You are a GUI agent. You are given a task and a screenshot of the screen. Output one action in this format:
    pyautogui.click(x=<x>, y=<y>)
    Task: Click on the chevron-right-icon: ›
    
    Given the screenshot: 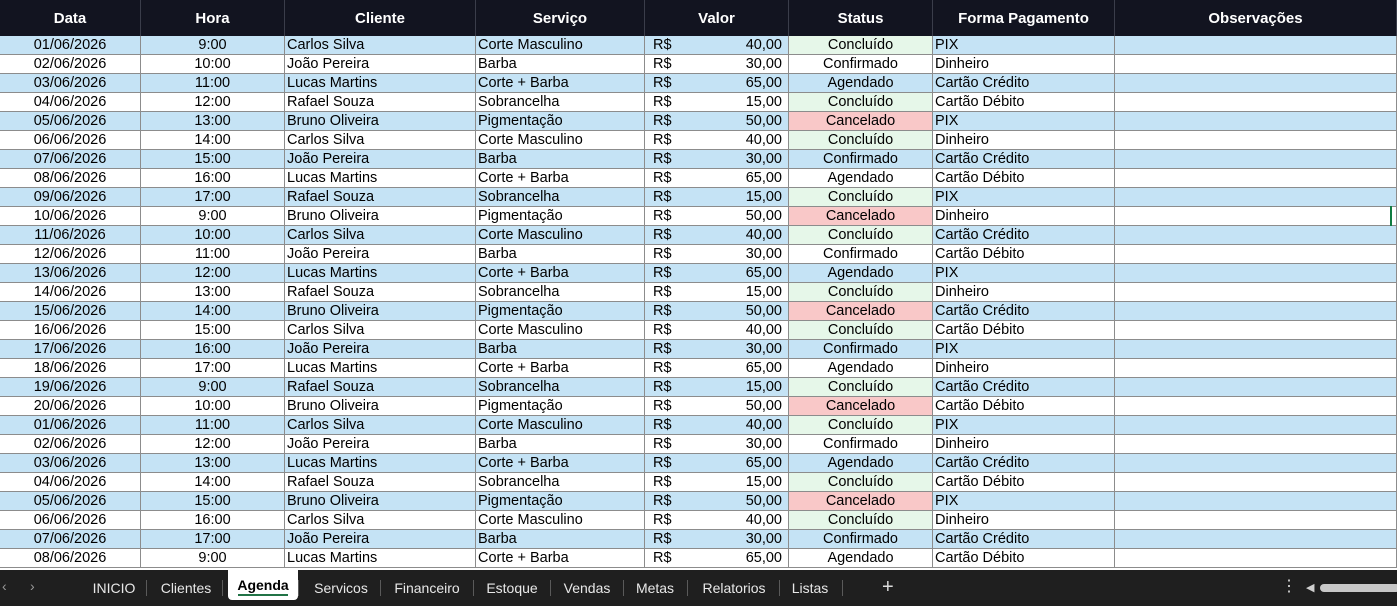 What is the action you would take?
    pyautogui.click(x=32, y=586)
    